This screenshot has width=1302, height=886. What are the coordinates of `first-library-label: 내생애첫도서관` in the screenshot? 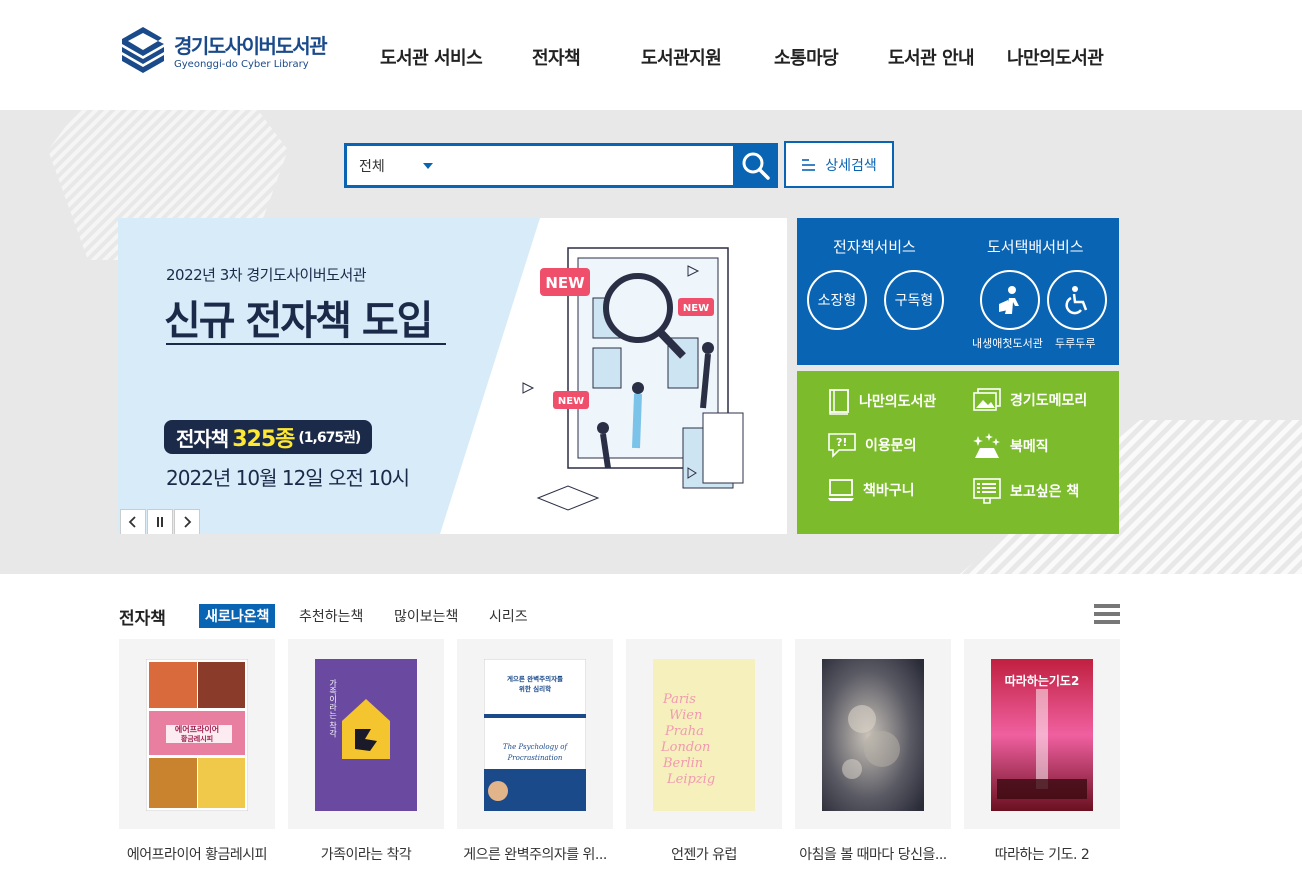 It's located at (1007, 343).